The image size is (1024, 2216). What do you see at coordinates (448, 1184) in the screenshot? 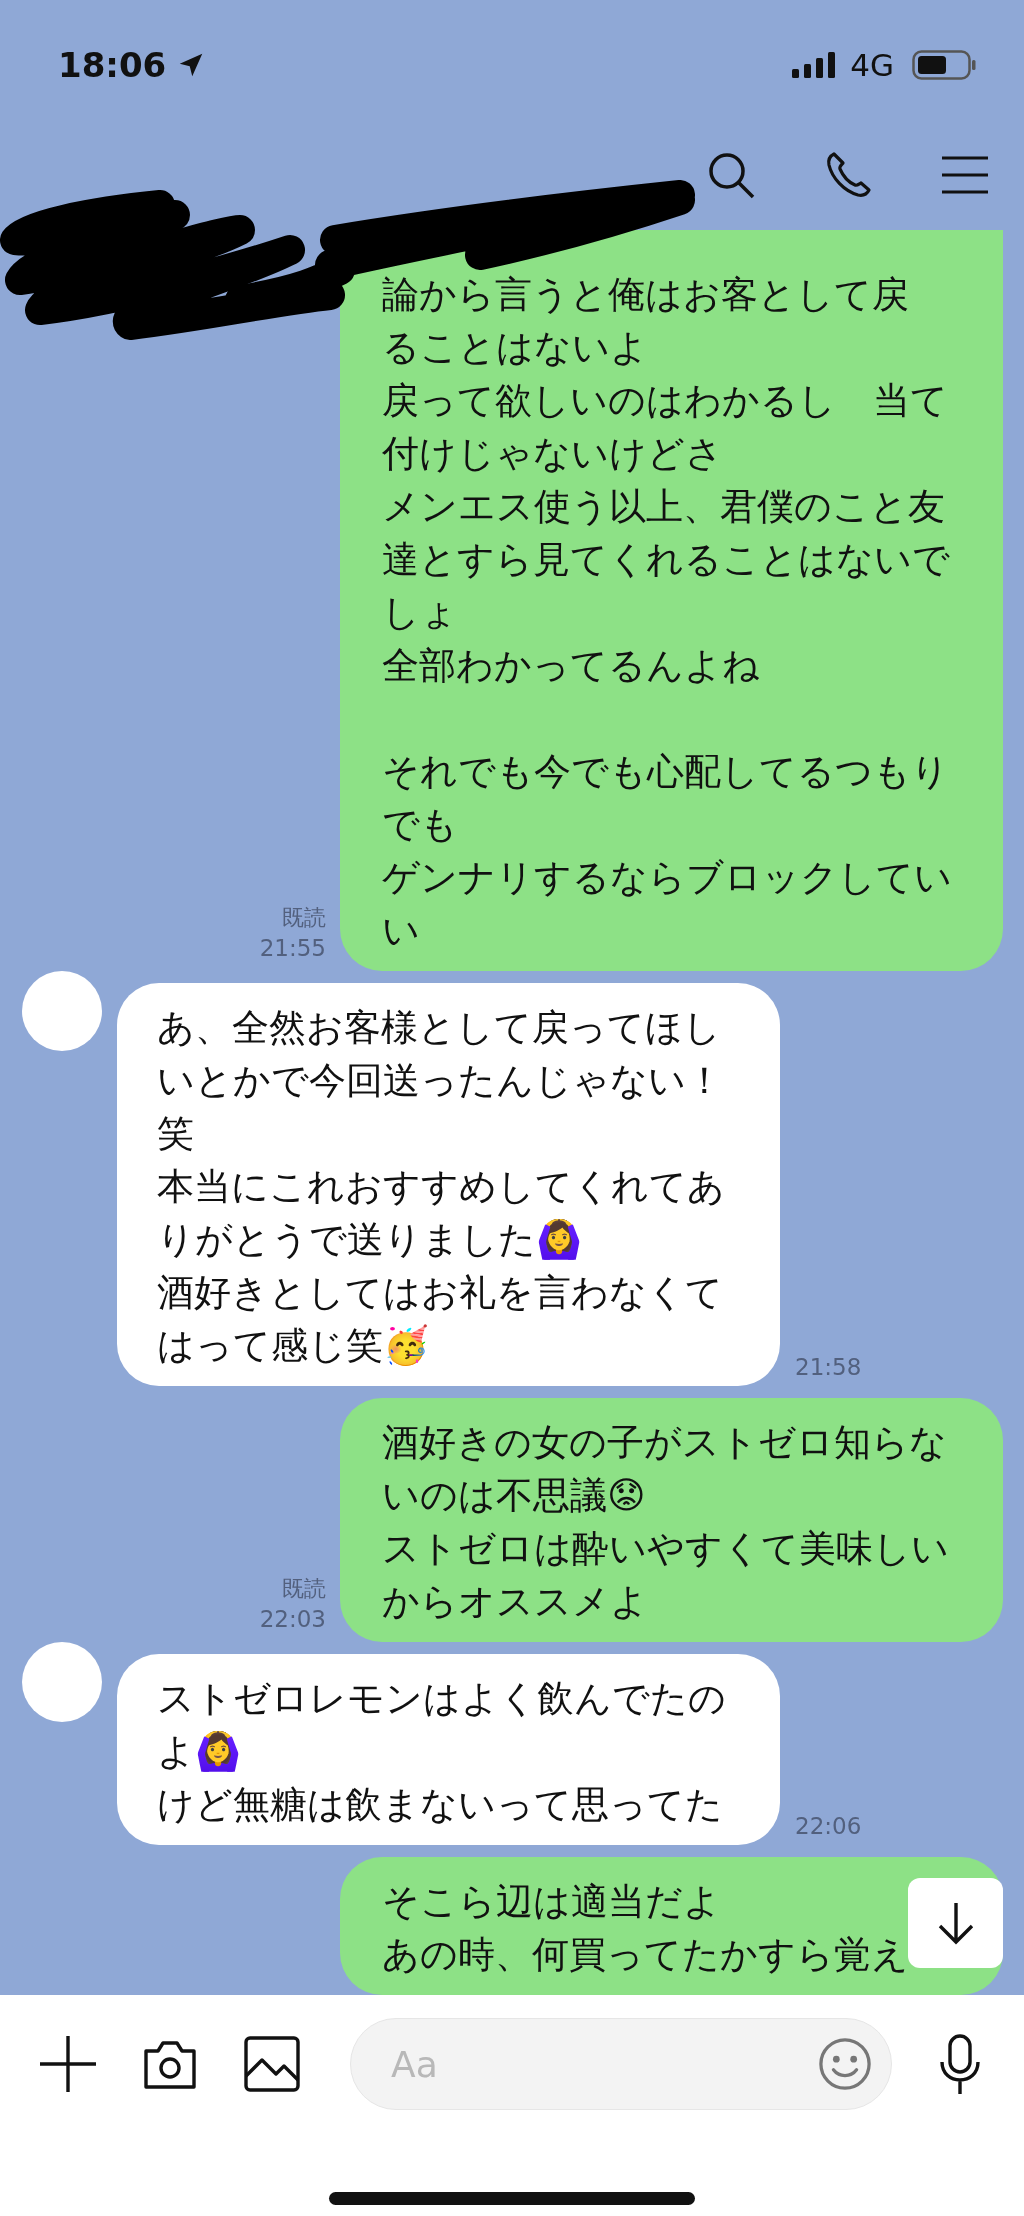
I see `received-message-bubble: あ、全然お客様として戻ってほし いとかで今回送ったんじゃない！ 笑 本当にこれおすすめしてくれてあ りがとうで送りました🙆‍♀ 酒好きとしてはお礼を言わなくて はって感じ笑🥳` at bounding box center [448, 1184].